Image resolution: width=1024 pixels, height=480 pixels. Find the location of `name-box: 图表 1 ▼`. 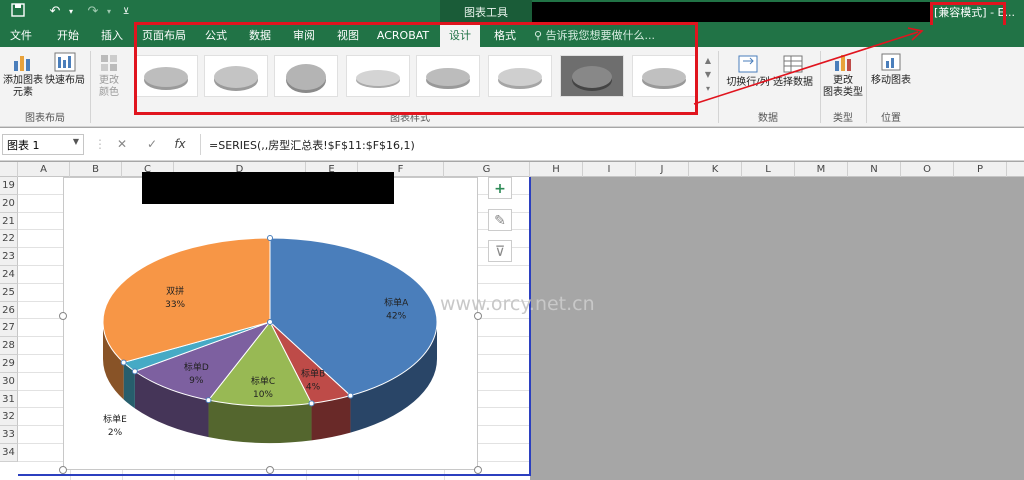

name-box: 图表 1 ▼ is located at coordinates (43, 144).